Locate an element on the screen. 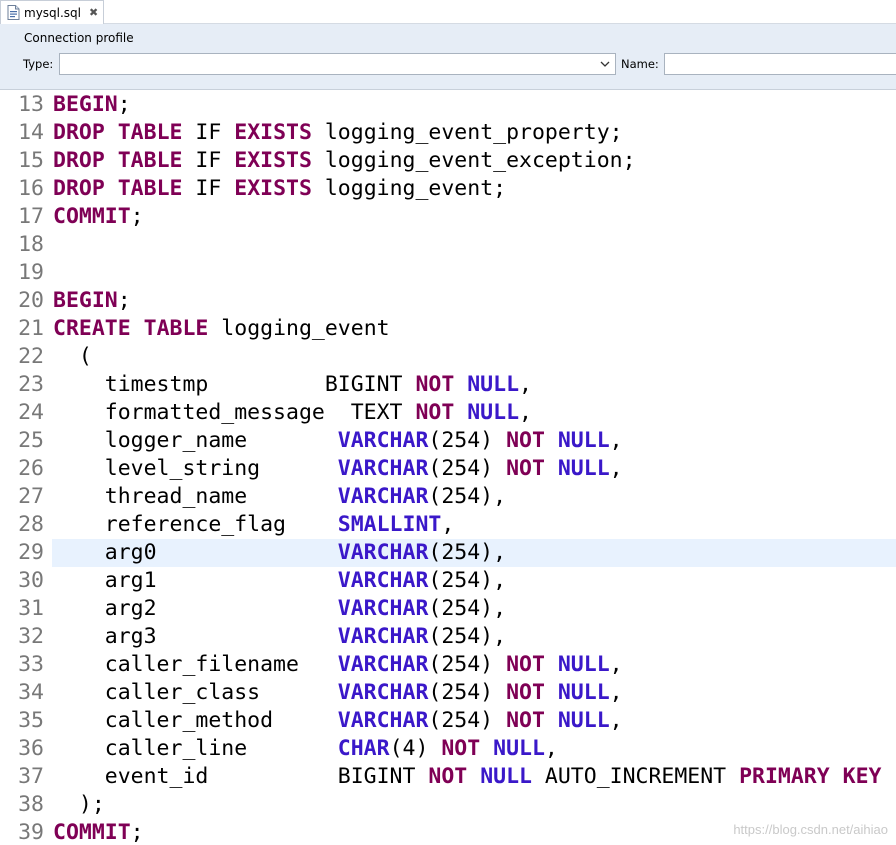 The width and height of the screenshot is (896, 845). code-text: arg1 VARCHAR(254), is located at coordinates (279, 581).